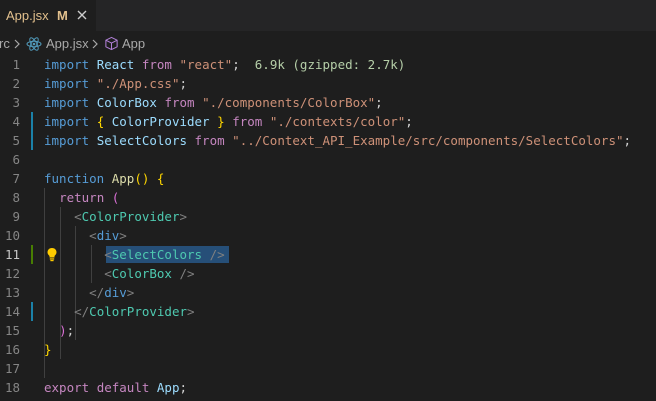 Image resolution: width=656 pixels, height=401 pixels. What do you see at coordinates (16, 121) in the screenshot?
I see `line-number: 4` at bounding box center [16, 121].